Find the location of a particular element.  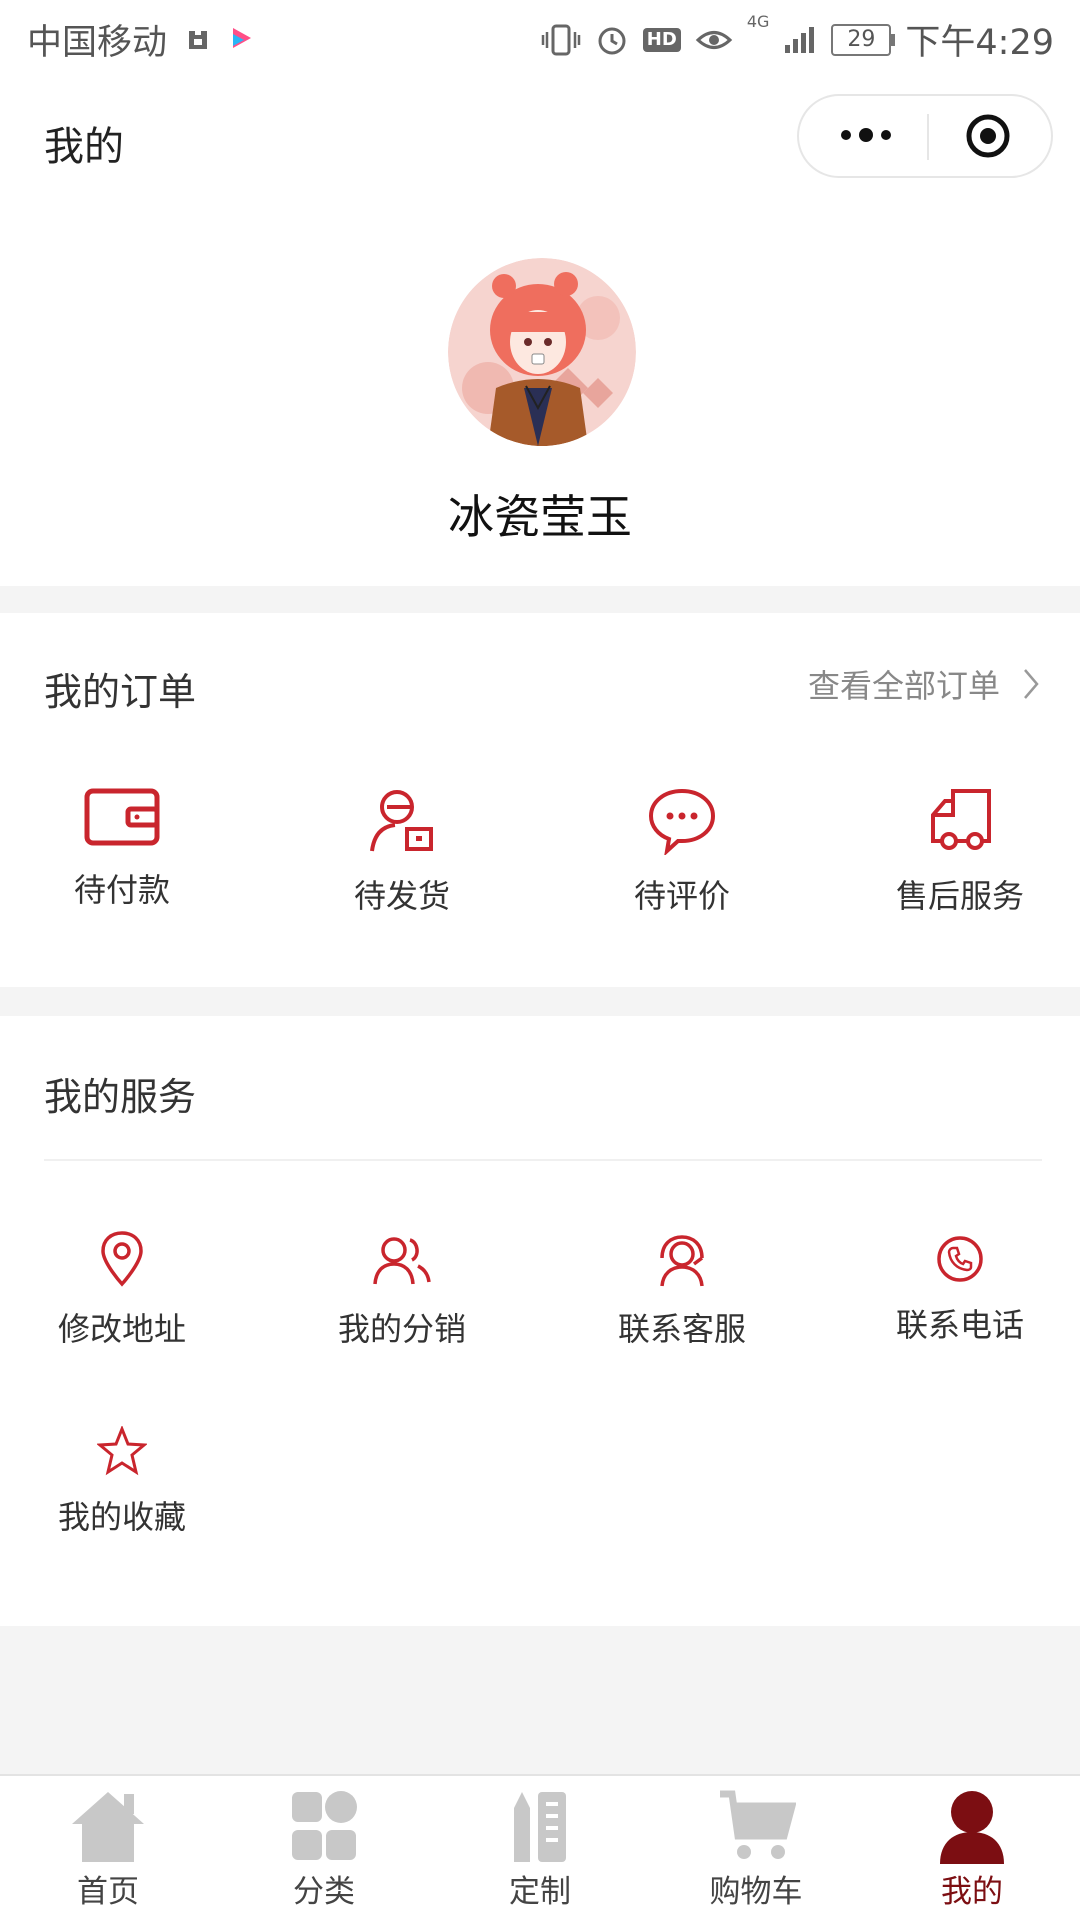

signal-icon is located at coordinates (800, 39).